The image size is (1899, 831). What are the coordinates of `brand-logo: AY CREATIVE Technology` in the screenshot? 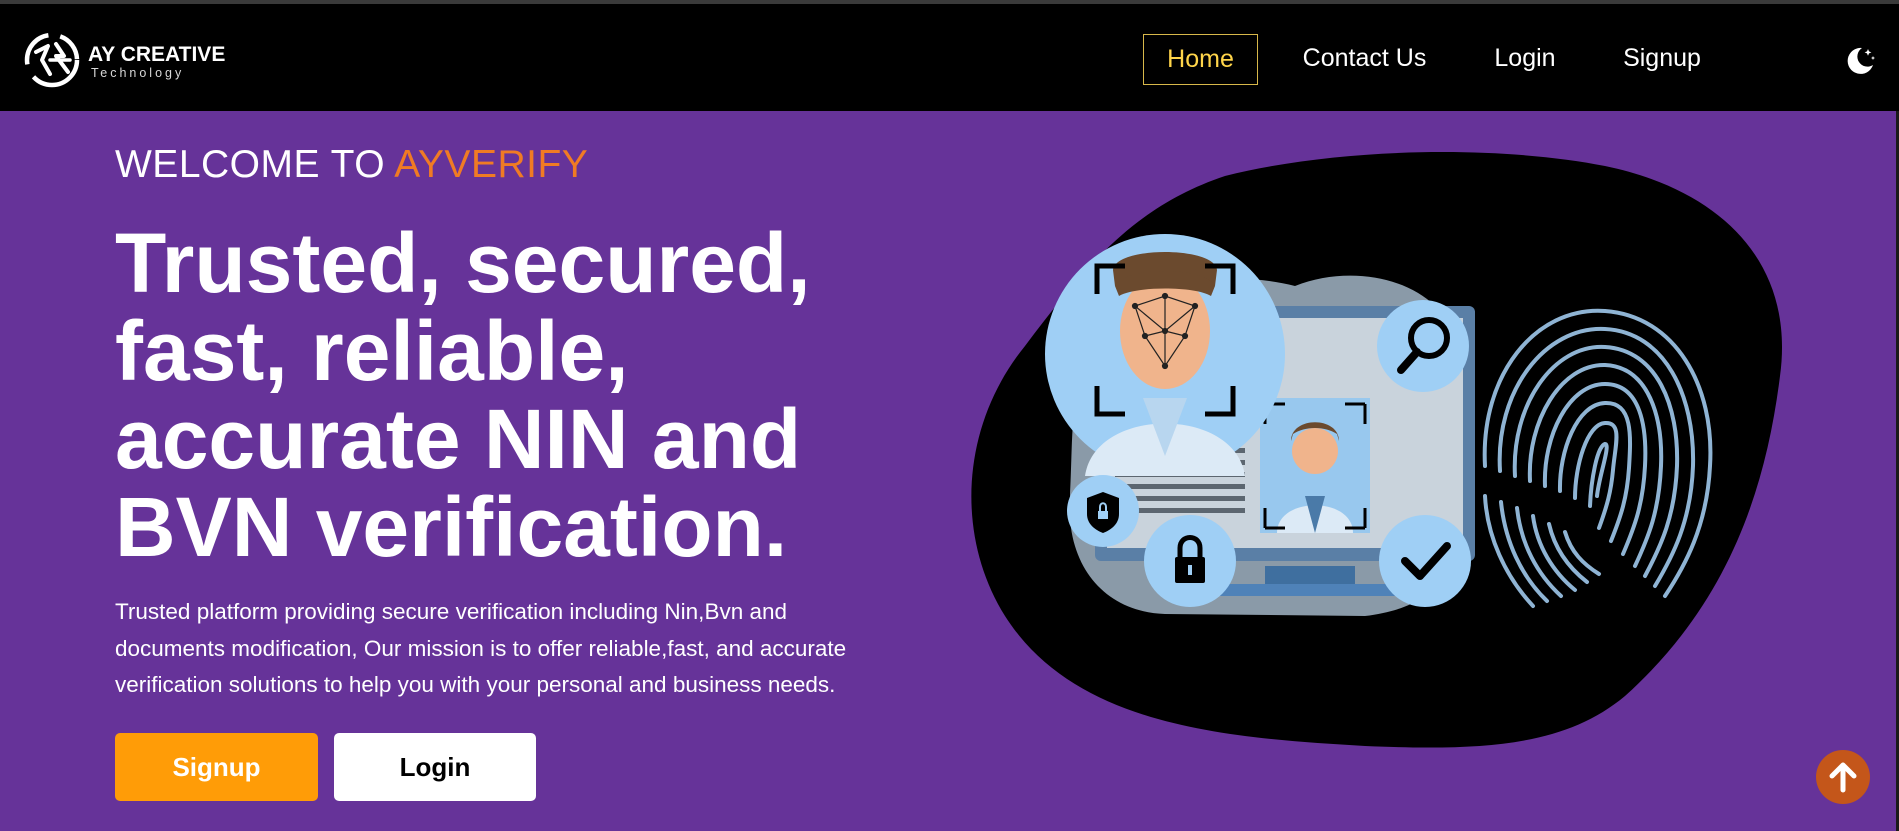 It's located at (127, 60).